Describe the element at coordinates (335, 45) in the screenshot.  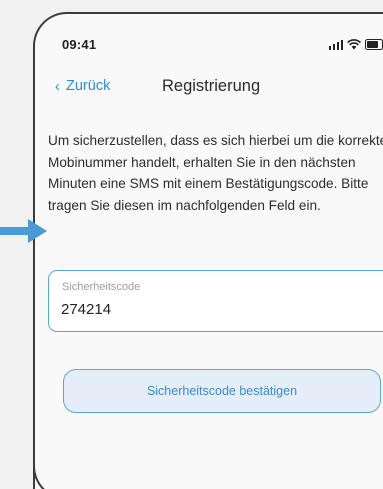
I see `signal-icon` at that location.